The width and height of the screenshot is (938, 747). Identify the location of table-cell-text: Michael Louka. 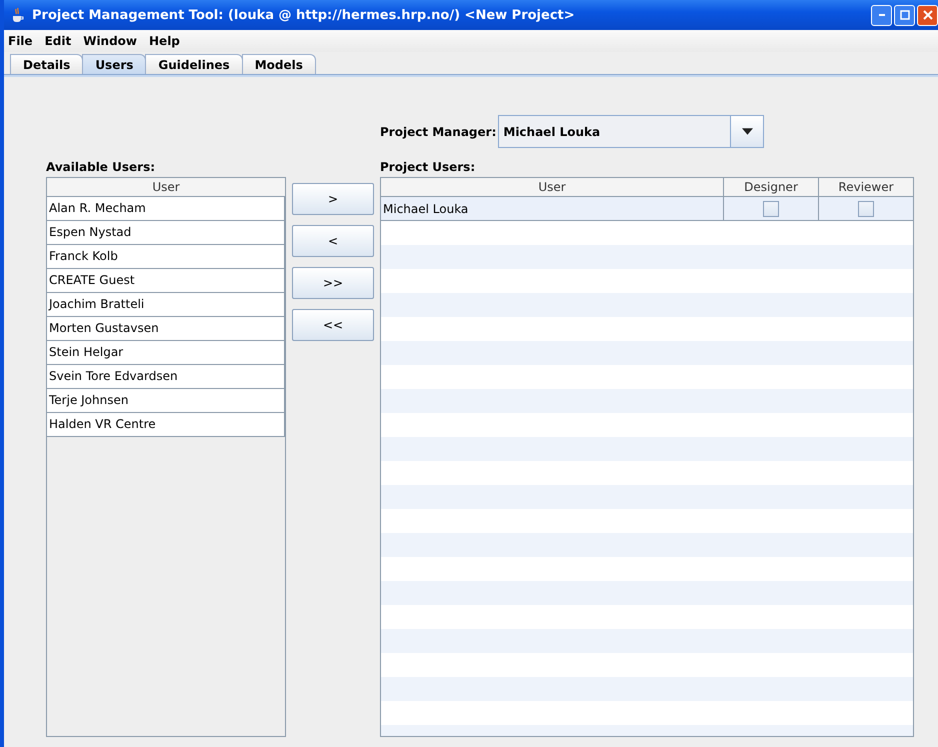
(426, 209).